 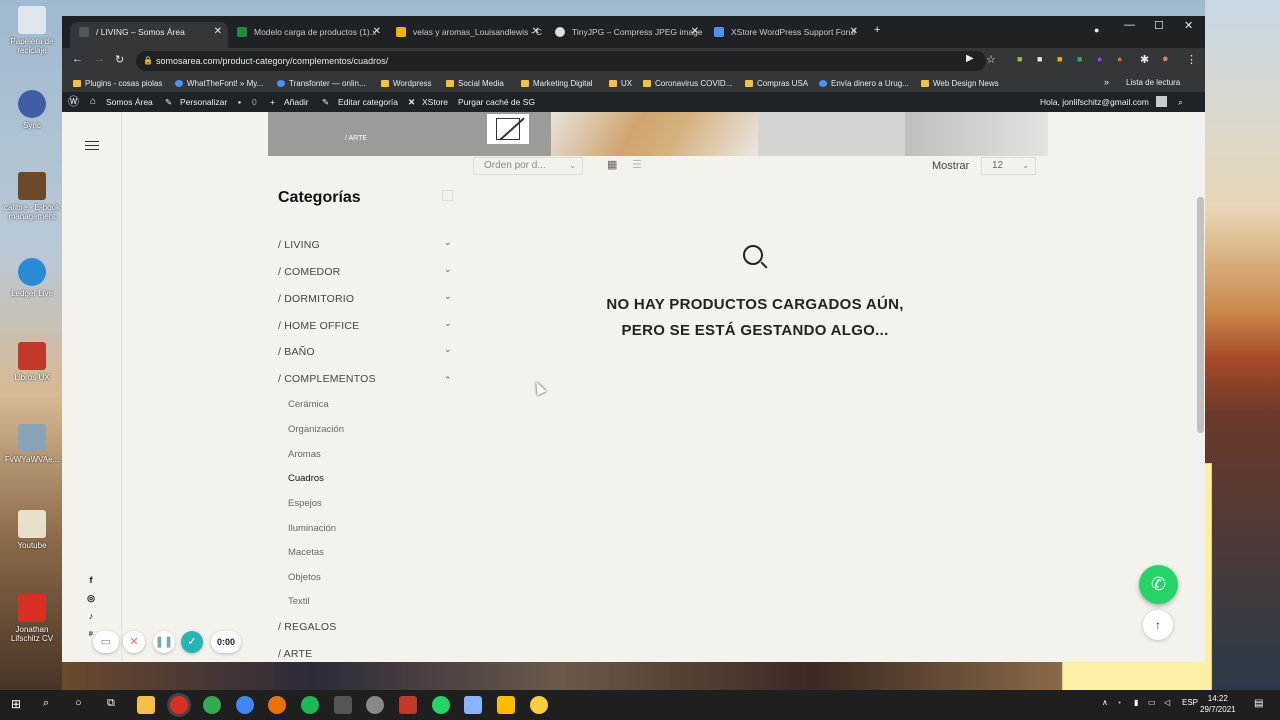 What do you see at coordinates (149, 35) in the screenshot?
I see `tab-somos-area: / LIVING – Somos Área ✕` at bounding box center [149, 35].